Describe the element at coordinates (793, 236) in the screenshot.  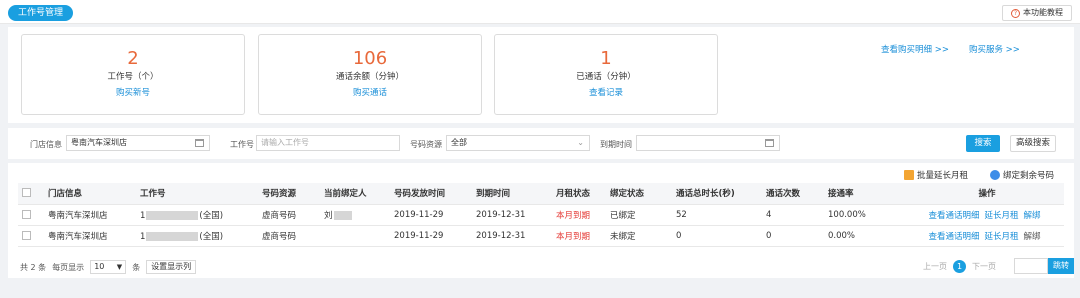
I see `cell-count: 0` at that location.